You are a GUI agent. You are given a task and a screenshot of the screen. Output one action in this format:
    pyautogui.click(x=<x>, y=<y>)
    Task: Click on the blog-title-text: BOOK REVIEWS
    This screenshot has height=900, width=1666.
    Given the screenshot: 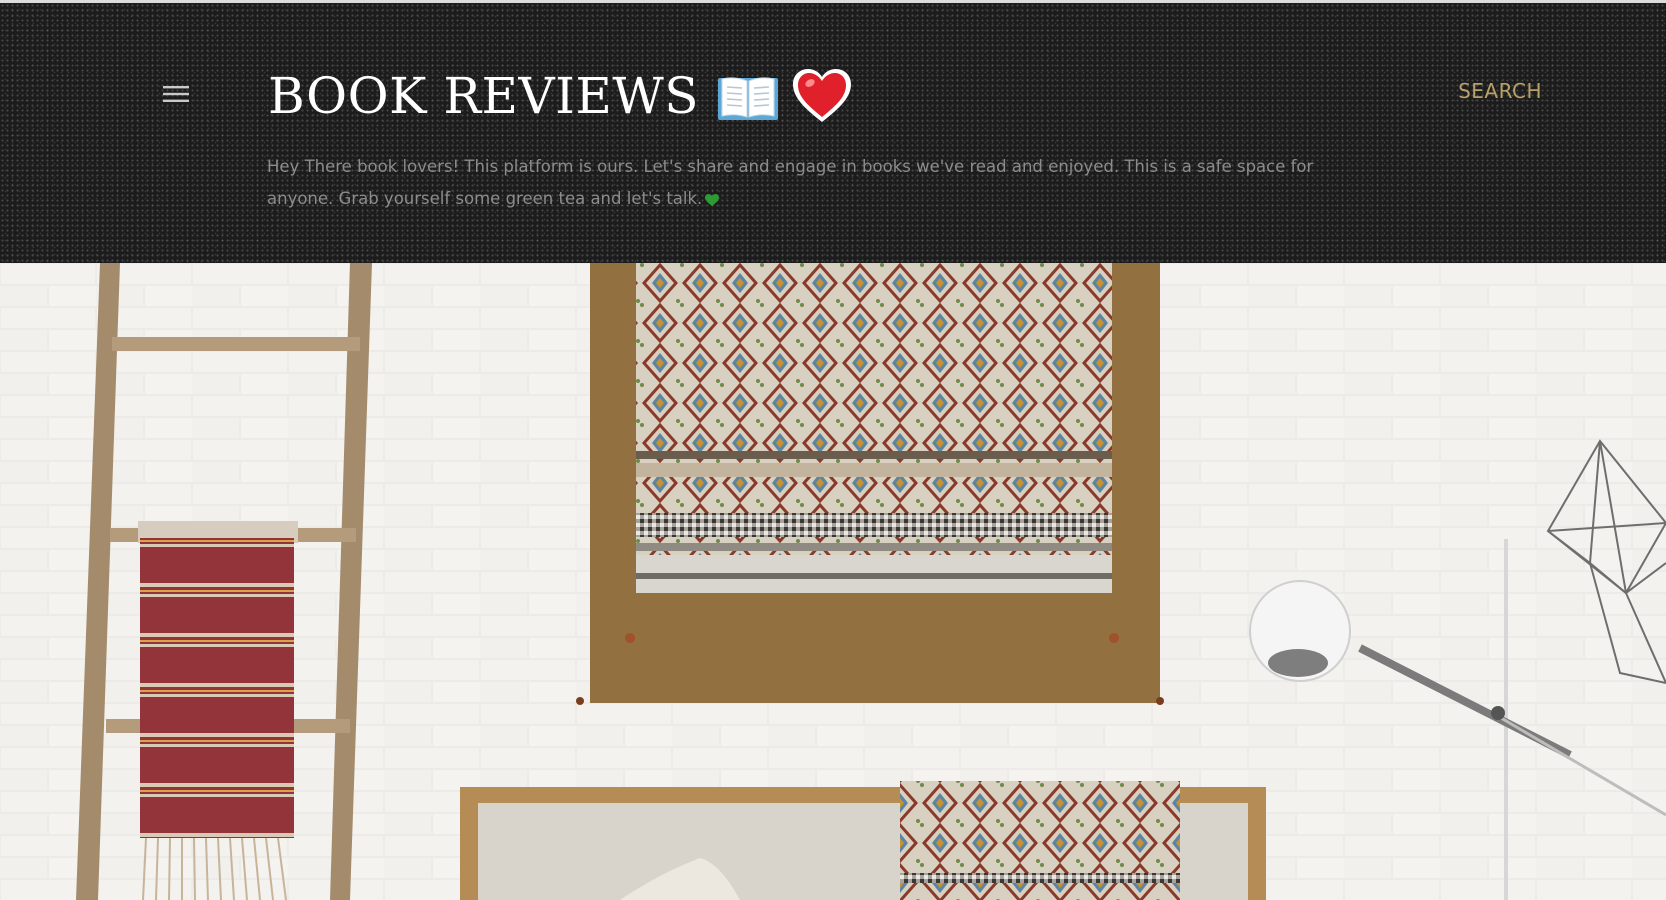 What is the action you would take?
    pyautogui.click(x=483, y=96)
    